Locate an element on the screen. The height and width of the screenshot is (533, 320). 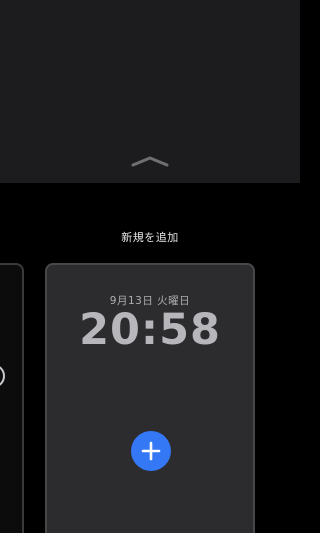
ring-icon is located at coordinates (2, 376).